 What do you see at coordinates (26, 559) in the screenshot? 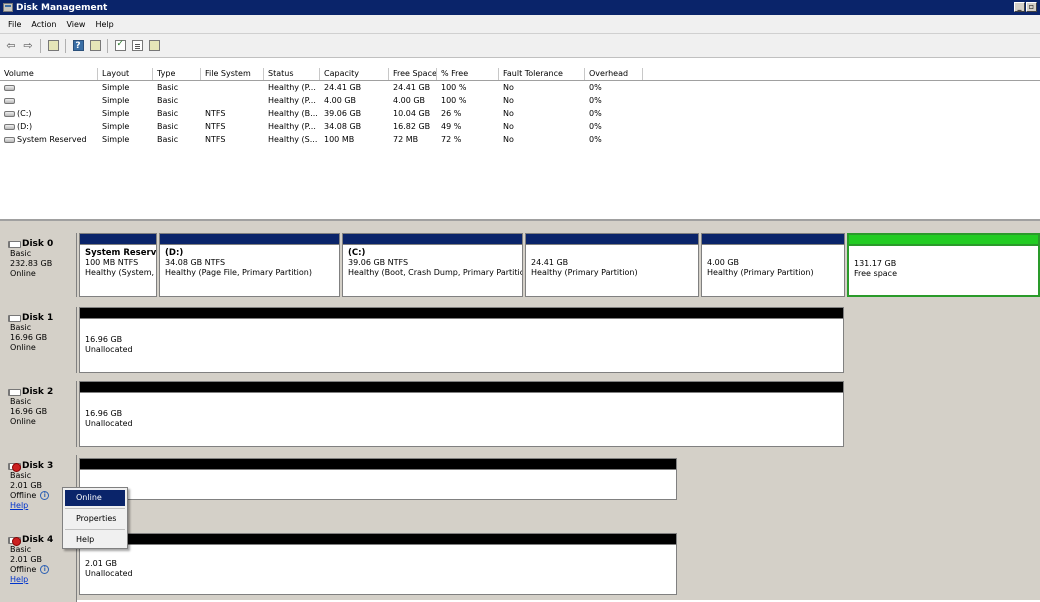
I see `disk-size: 2.01 GB` at bounding box center [26, 559].